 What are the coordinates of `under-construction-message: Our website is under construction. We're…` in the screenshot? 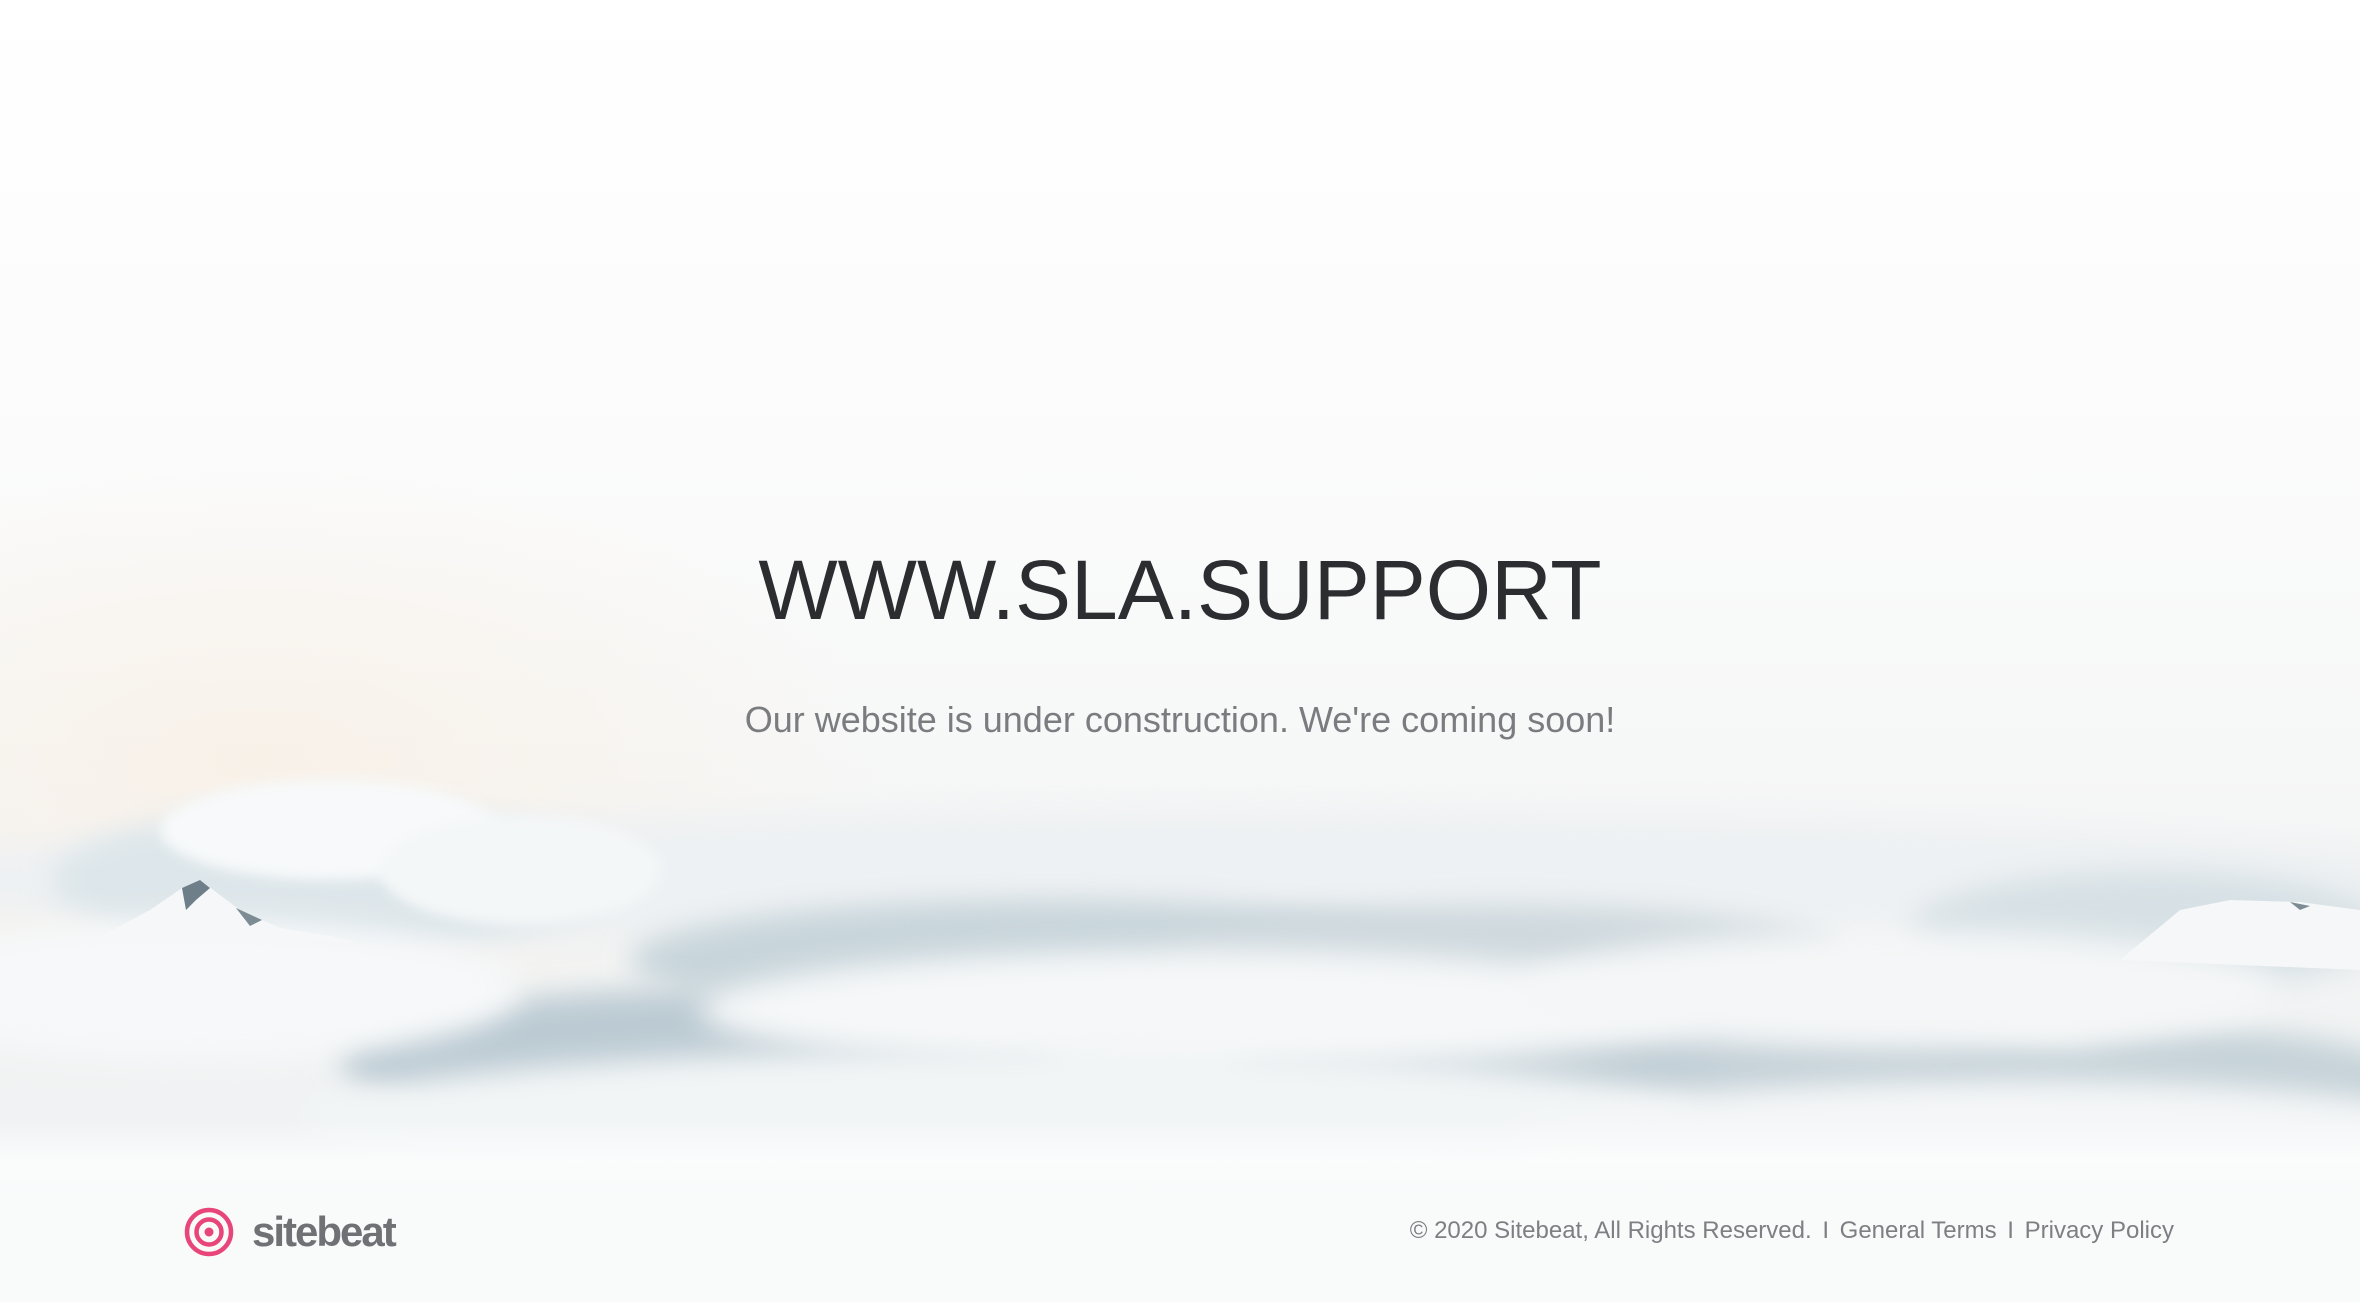 It's located at (1180, 719).